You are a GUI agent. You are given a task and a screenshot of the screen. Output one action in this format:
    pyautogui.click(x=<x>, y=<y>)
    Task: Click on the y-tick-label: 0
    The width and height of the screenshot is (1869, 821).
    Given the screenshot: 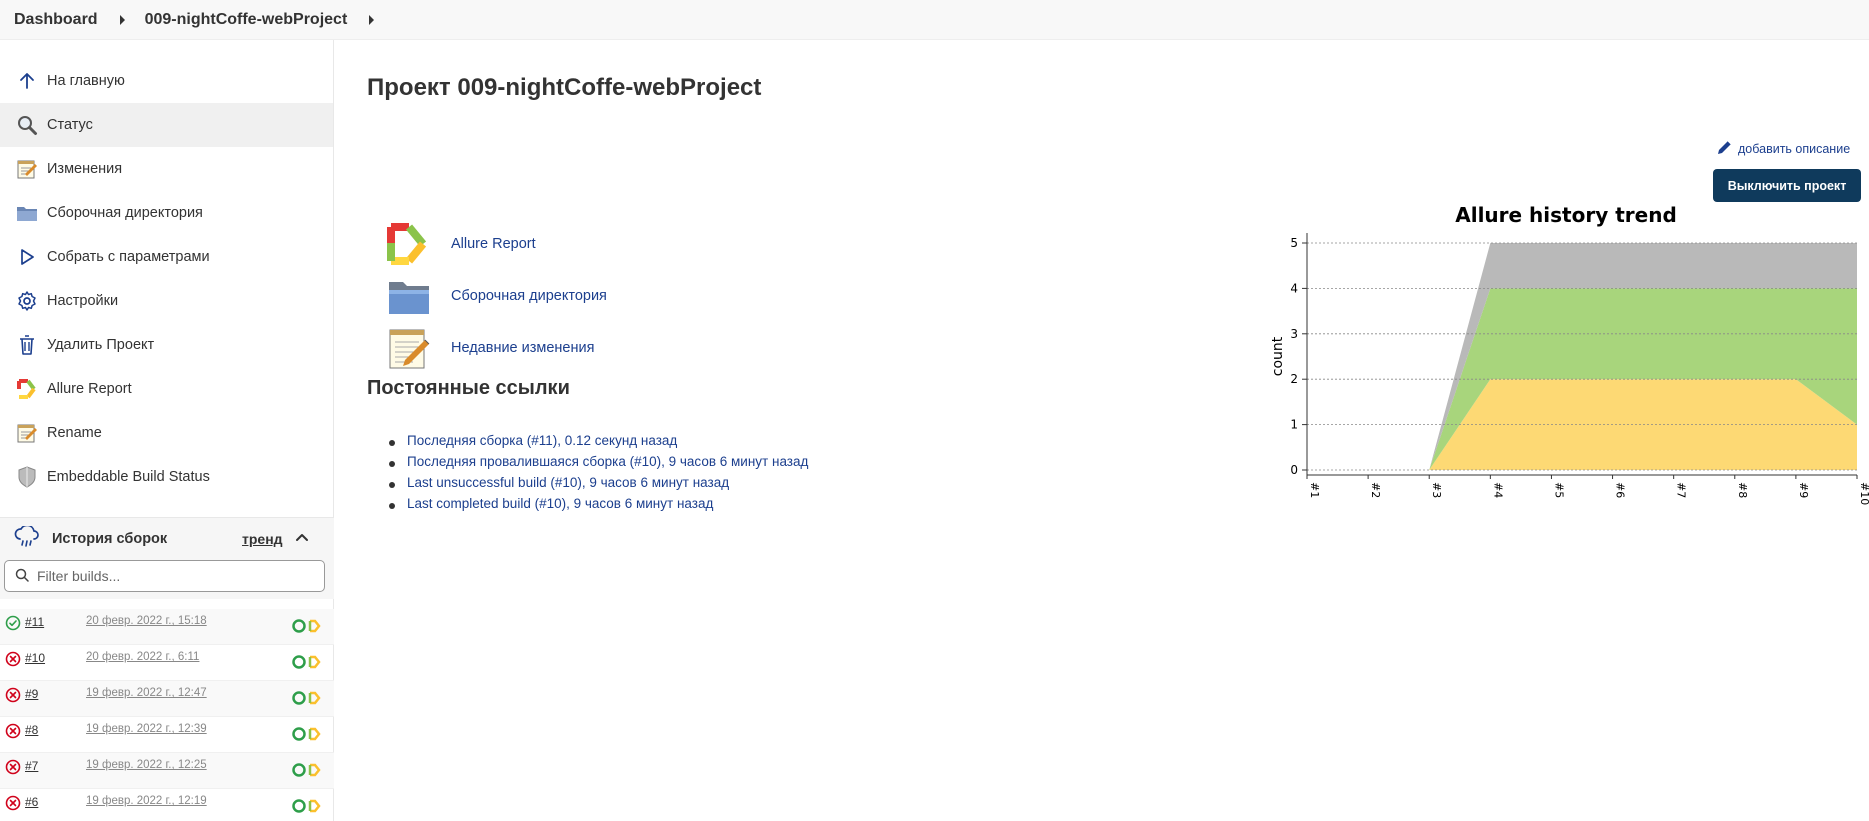 What is the action you would take?
    pyautogui.click(x=1294, y=470)
    